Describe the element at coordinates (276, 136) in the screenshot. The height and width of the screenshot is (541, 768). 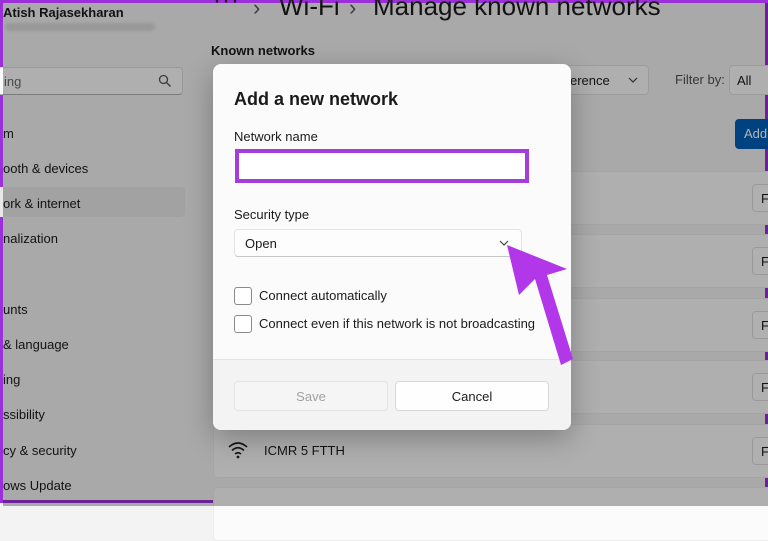
I see `network-name-label: Network name` at that location.